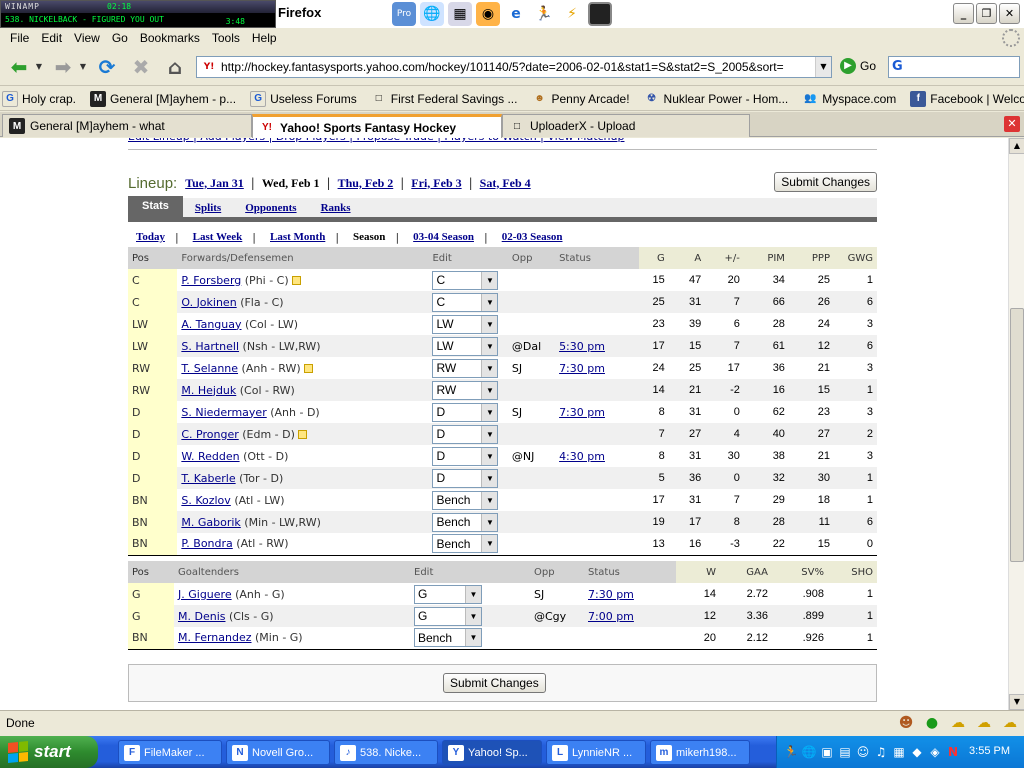 This screenshot has height=768, width=1024. Describe the element at coordinates (791, 752) in the screenshot. I see `aim-tray-icon: 🏃` at that location.